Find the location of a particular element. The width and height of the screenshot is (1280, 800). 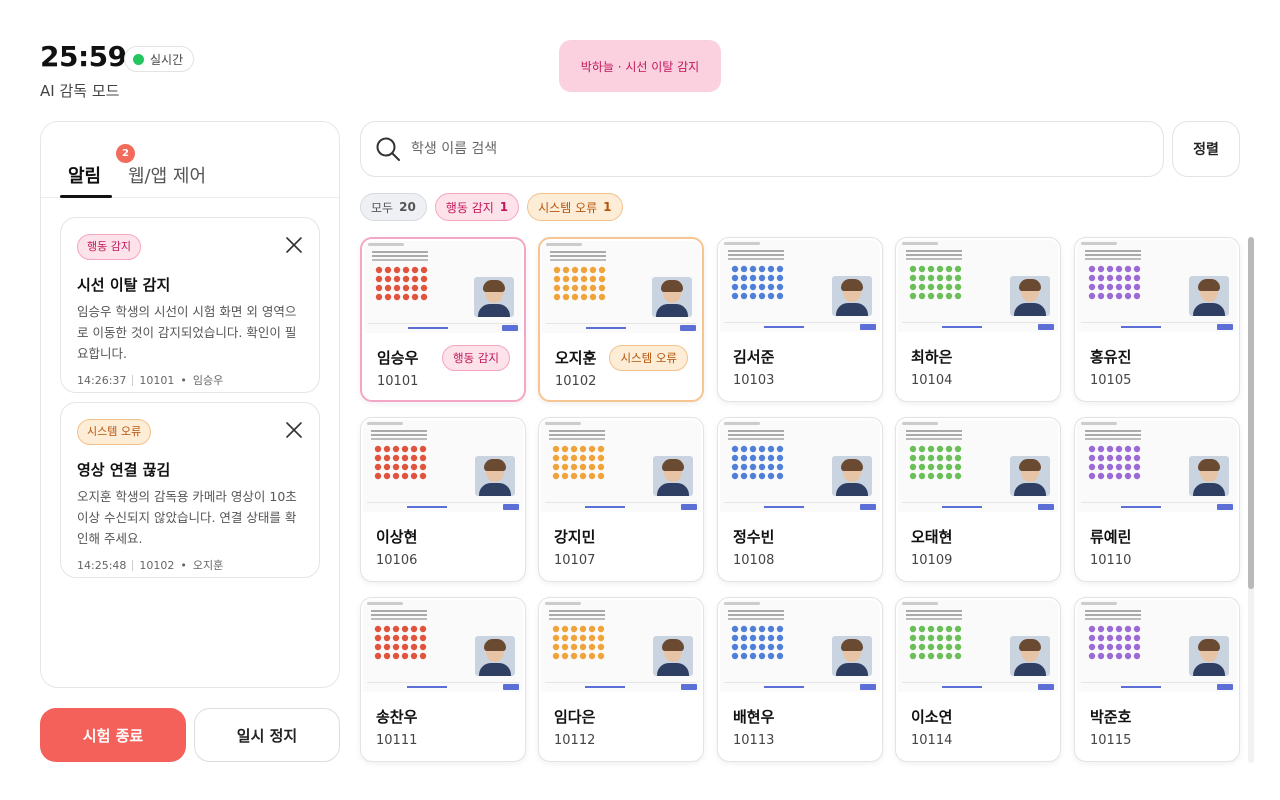

student-card: 최하은 10104 is located at coordinates (978, 319).